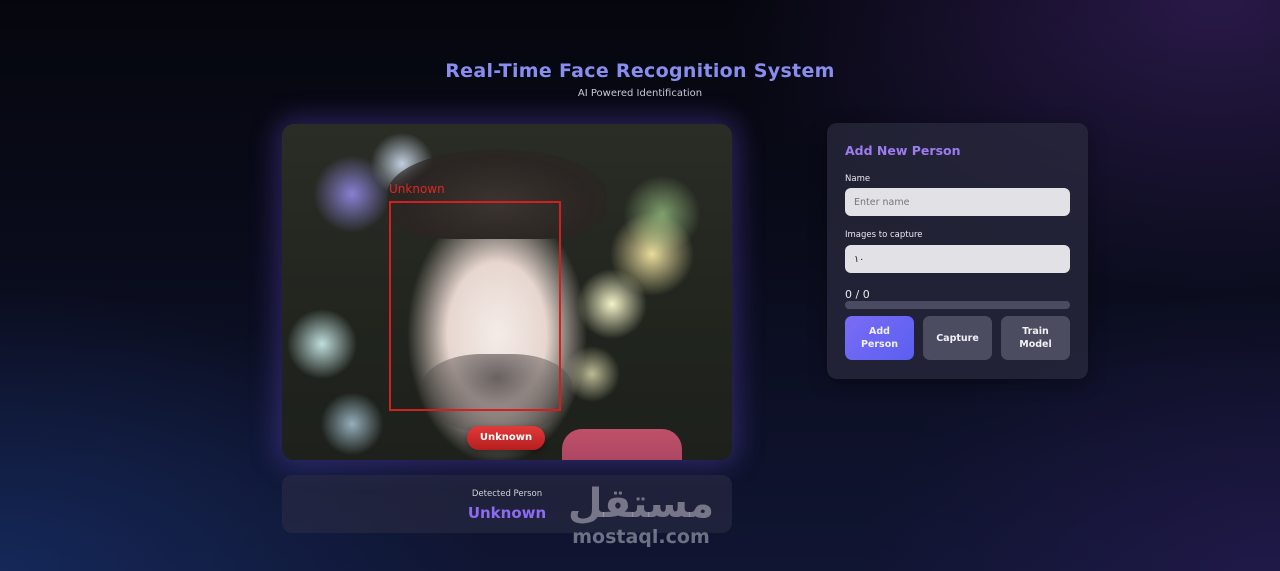 The width and height of the screenshot is (1280, 571). I want to click on shirt-image, so click(622, 444).